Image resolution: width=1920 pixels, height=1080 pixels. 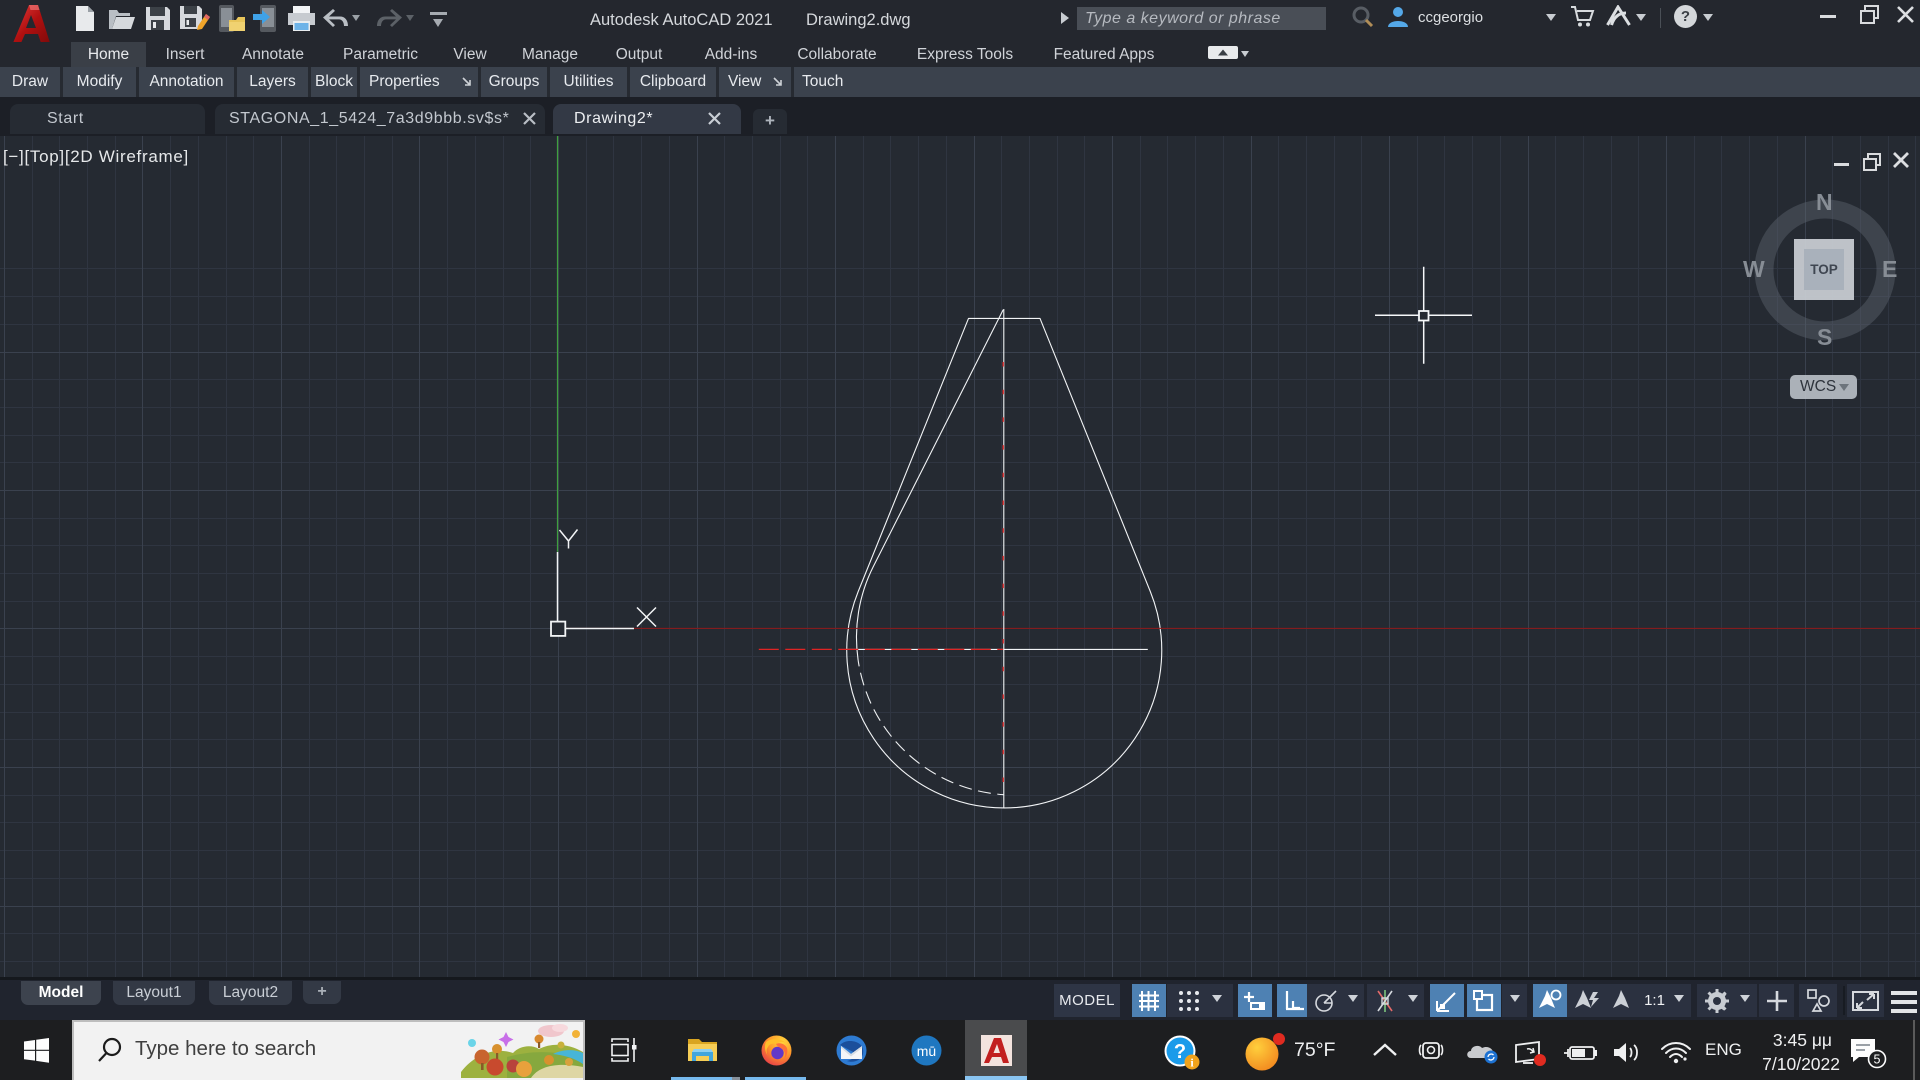 What do you see at coordinates (1877, 1060) in the screenshot?
I see `svg-text: 5` at bounding box center [1877, 1060].